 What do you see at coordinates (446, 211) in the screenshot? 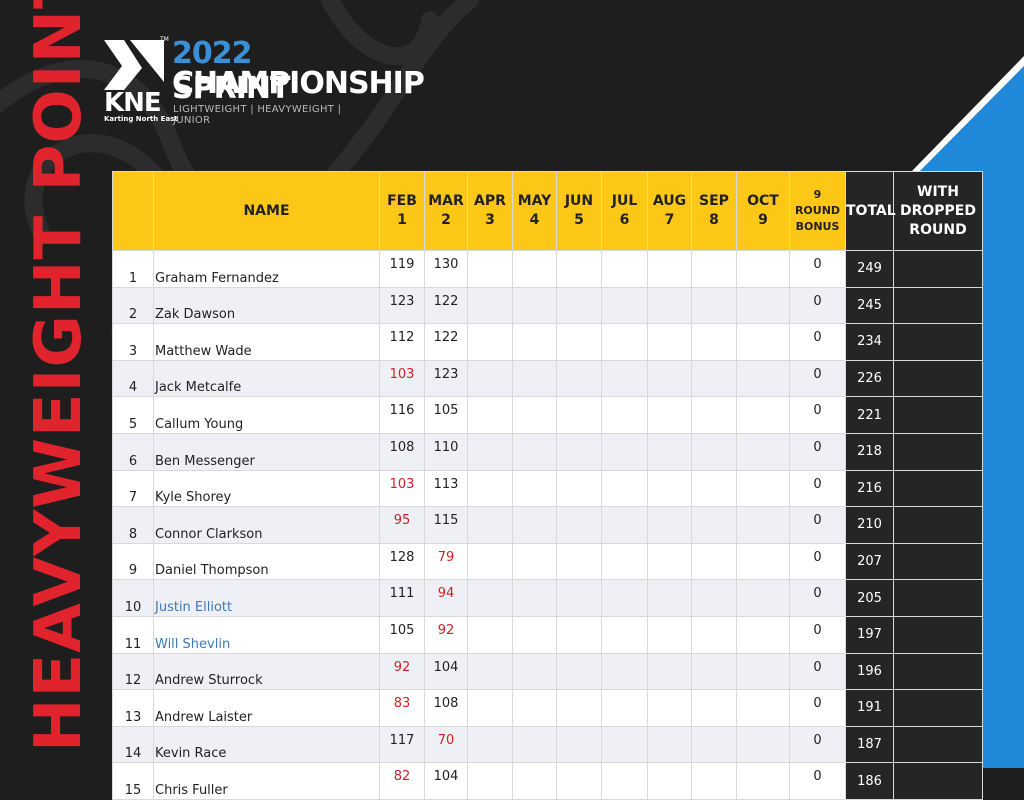
I see `header-round-2: MAR 2` at bounding box center [446, 211].